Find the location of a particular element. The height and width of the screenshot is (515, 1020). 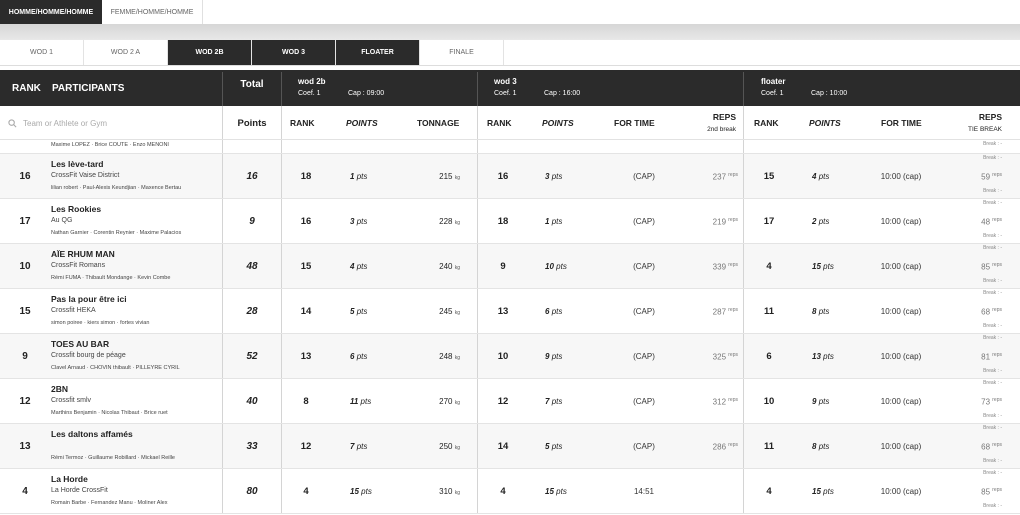

team-name: Pas la pour être ici is located at coordinates (89, 299).